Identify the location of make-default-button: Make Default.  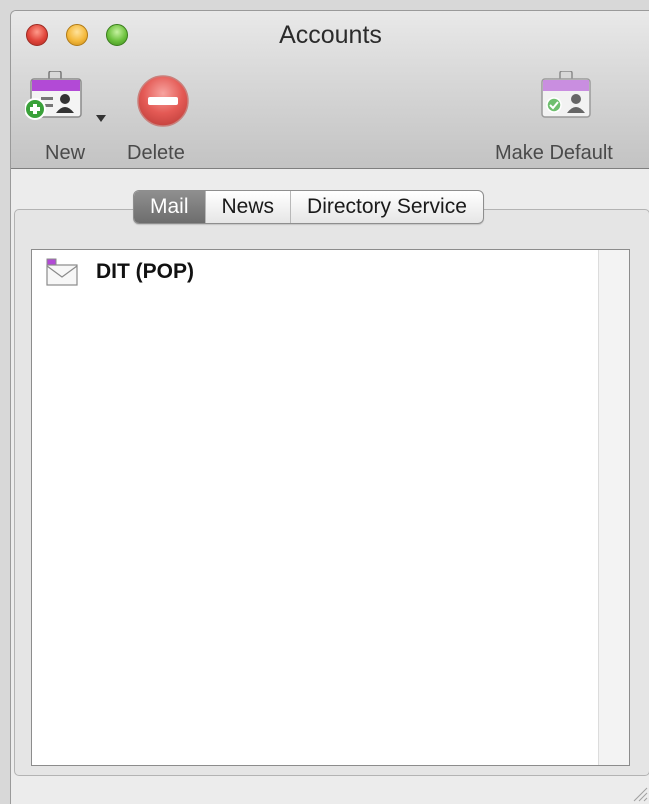
(566, 121).